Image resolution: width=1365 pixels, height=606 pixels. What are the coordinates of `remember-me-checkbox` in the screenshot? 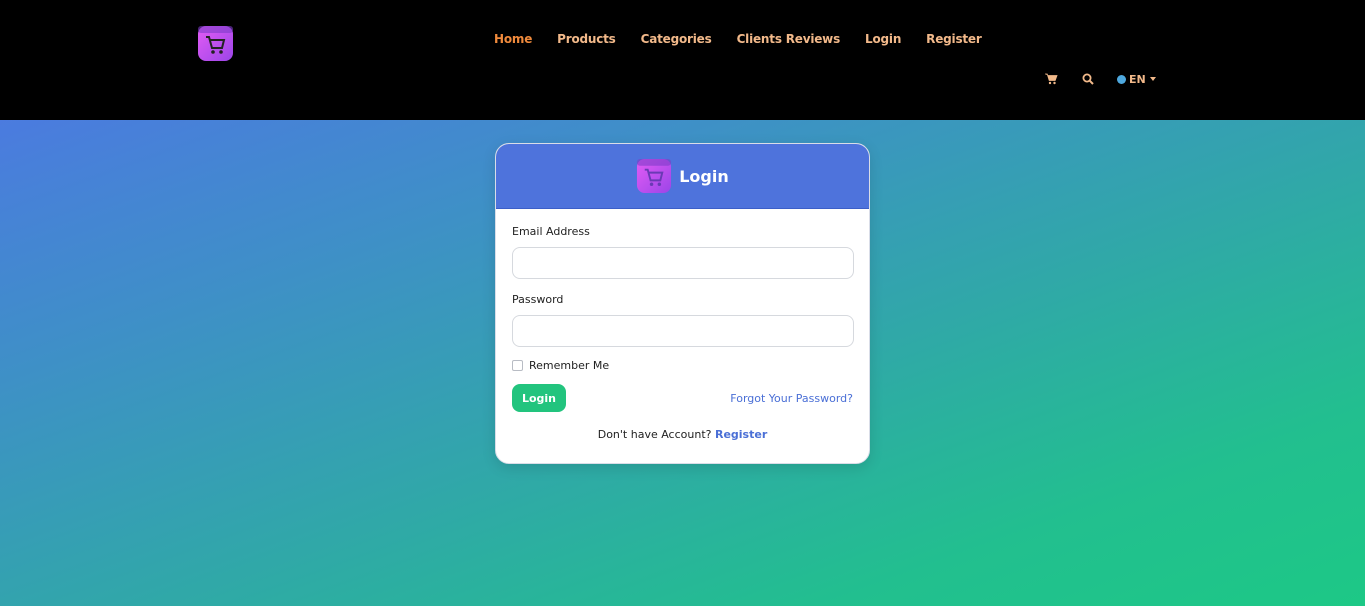 It's located at (517, 365).